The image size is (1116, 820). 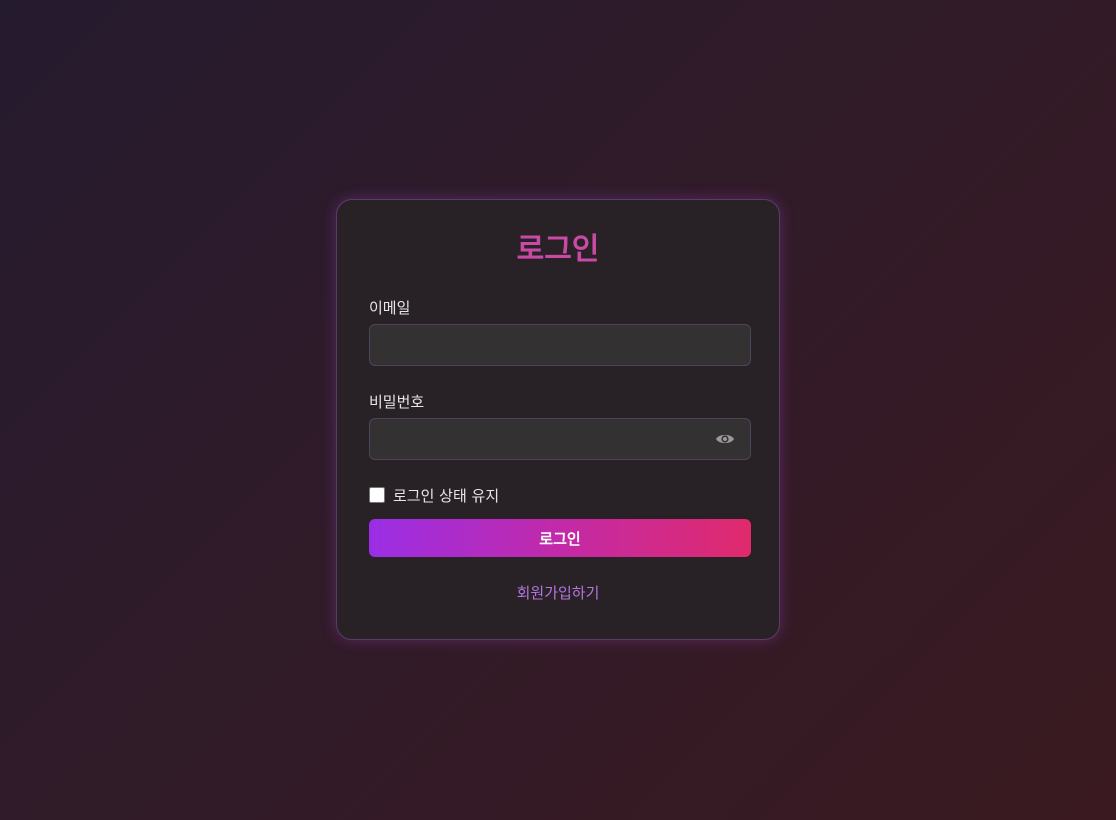 I want to click on remember-me-label: 로그인 상태 유지, so click(x=446, y=495).